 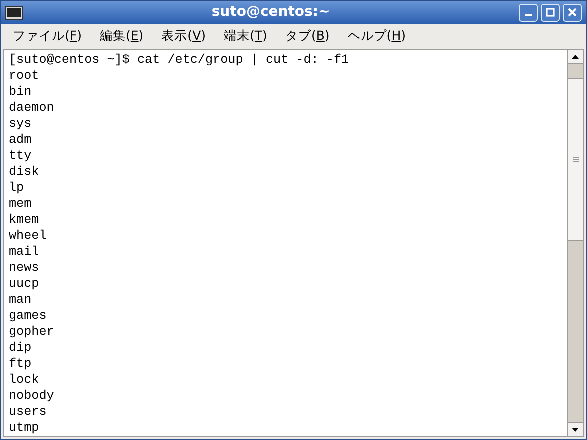 I want to click on menu-item: ヘルプ(H), so click(x=377, y=36).